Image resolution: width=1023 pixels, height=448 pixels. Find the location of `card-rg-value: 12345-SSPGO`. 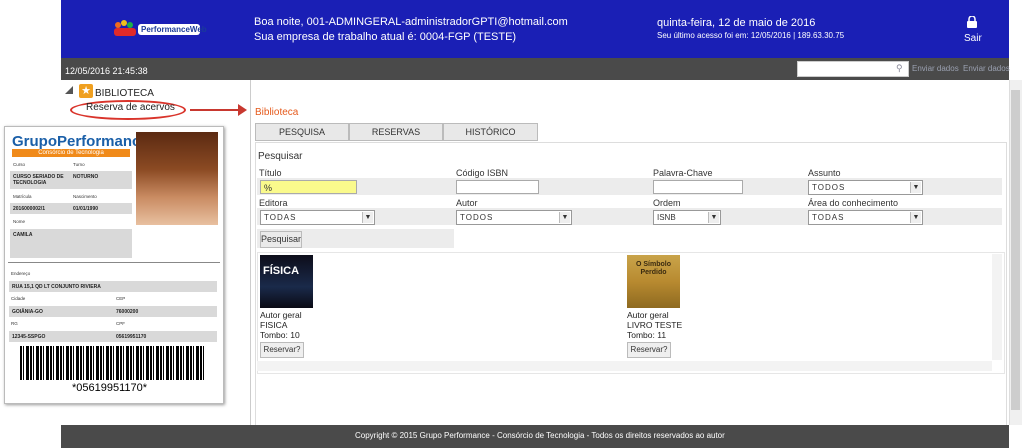

card-rg-value: 12345-SSPGO is located at coordinates (29, 337).